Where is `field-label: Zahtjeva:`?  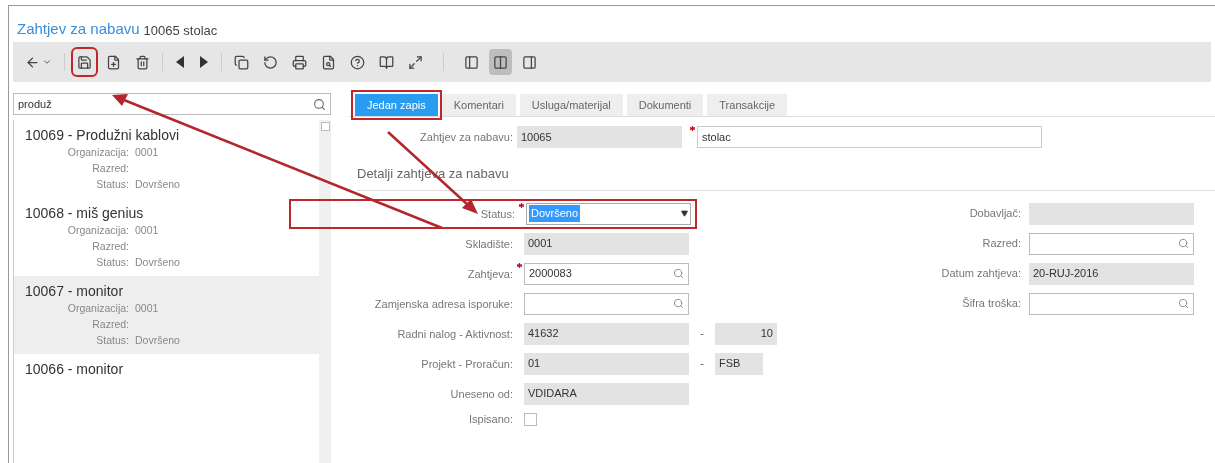
field-label: Zahtjeva: is located at coordinates (490, 273).